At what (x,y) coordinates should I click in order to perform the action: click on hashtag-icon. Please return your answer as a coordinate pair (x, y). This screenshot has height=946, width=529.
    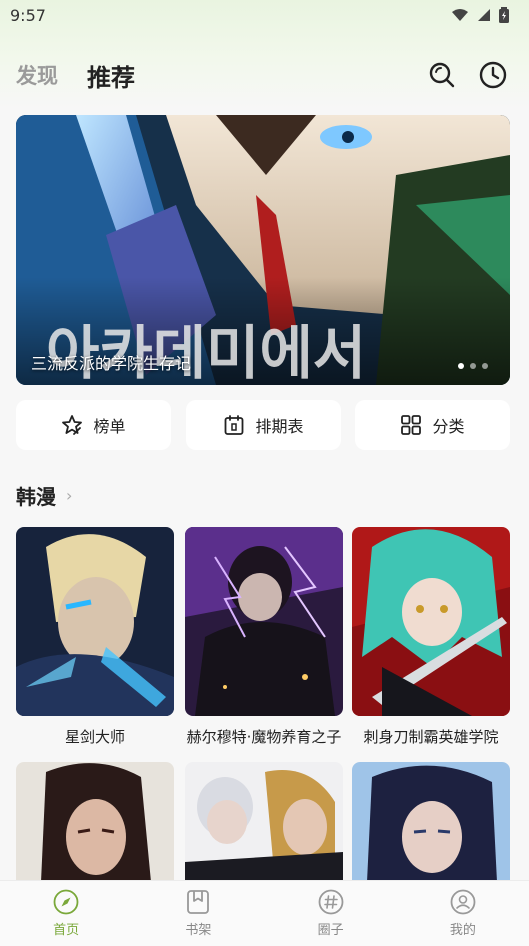
    Looking at the image, I should click on (331, 902).